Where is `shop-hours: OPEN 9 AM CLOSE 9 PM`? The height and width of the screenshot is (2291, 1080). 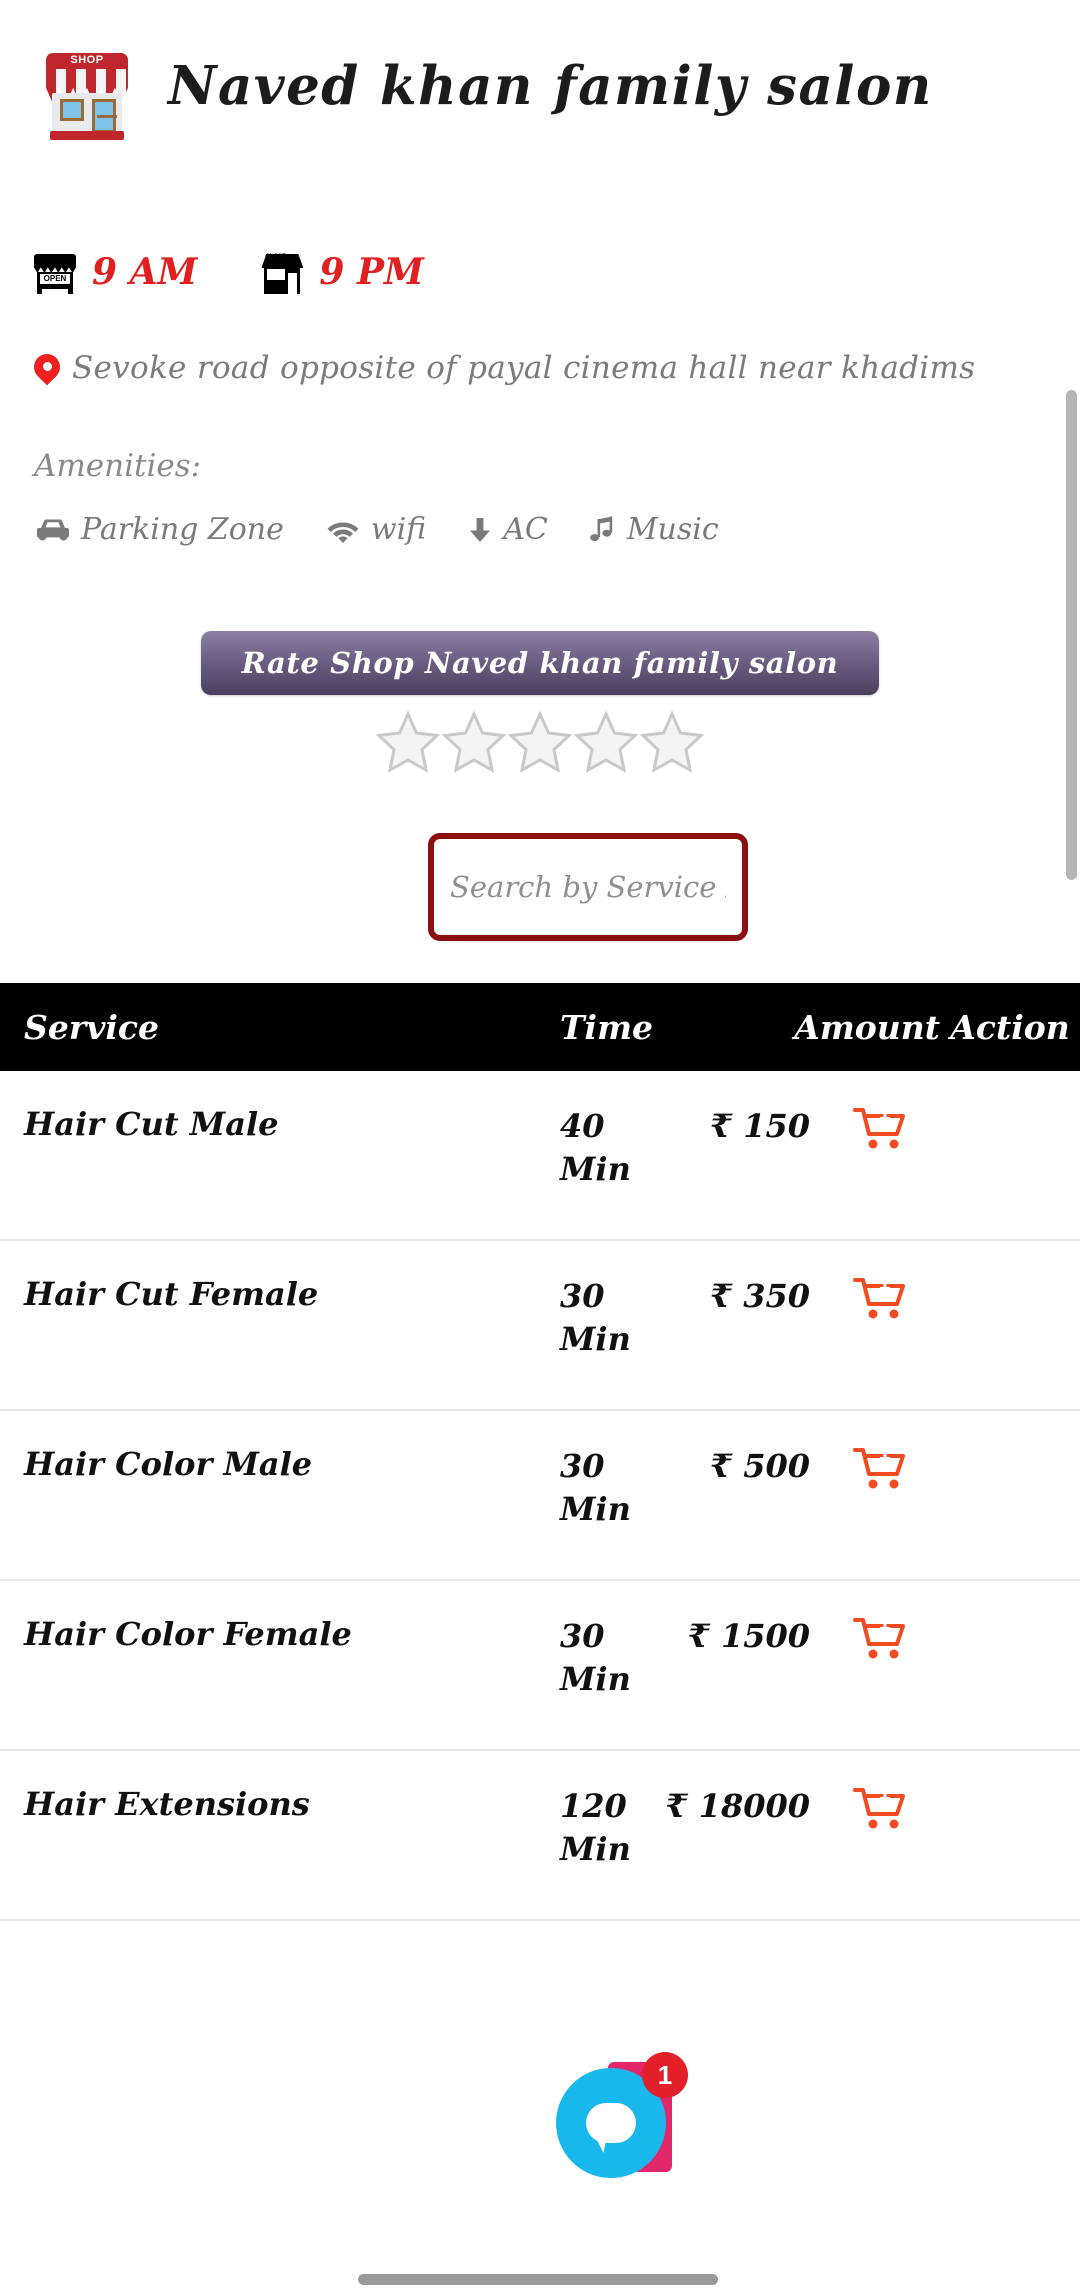 shop-hours: OPEN 9 AM CLOSE 9 PM is located at coordinates (540, 272).